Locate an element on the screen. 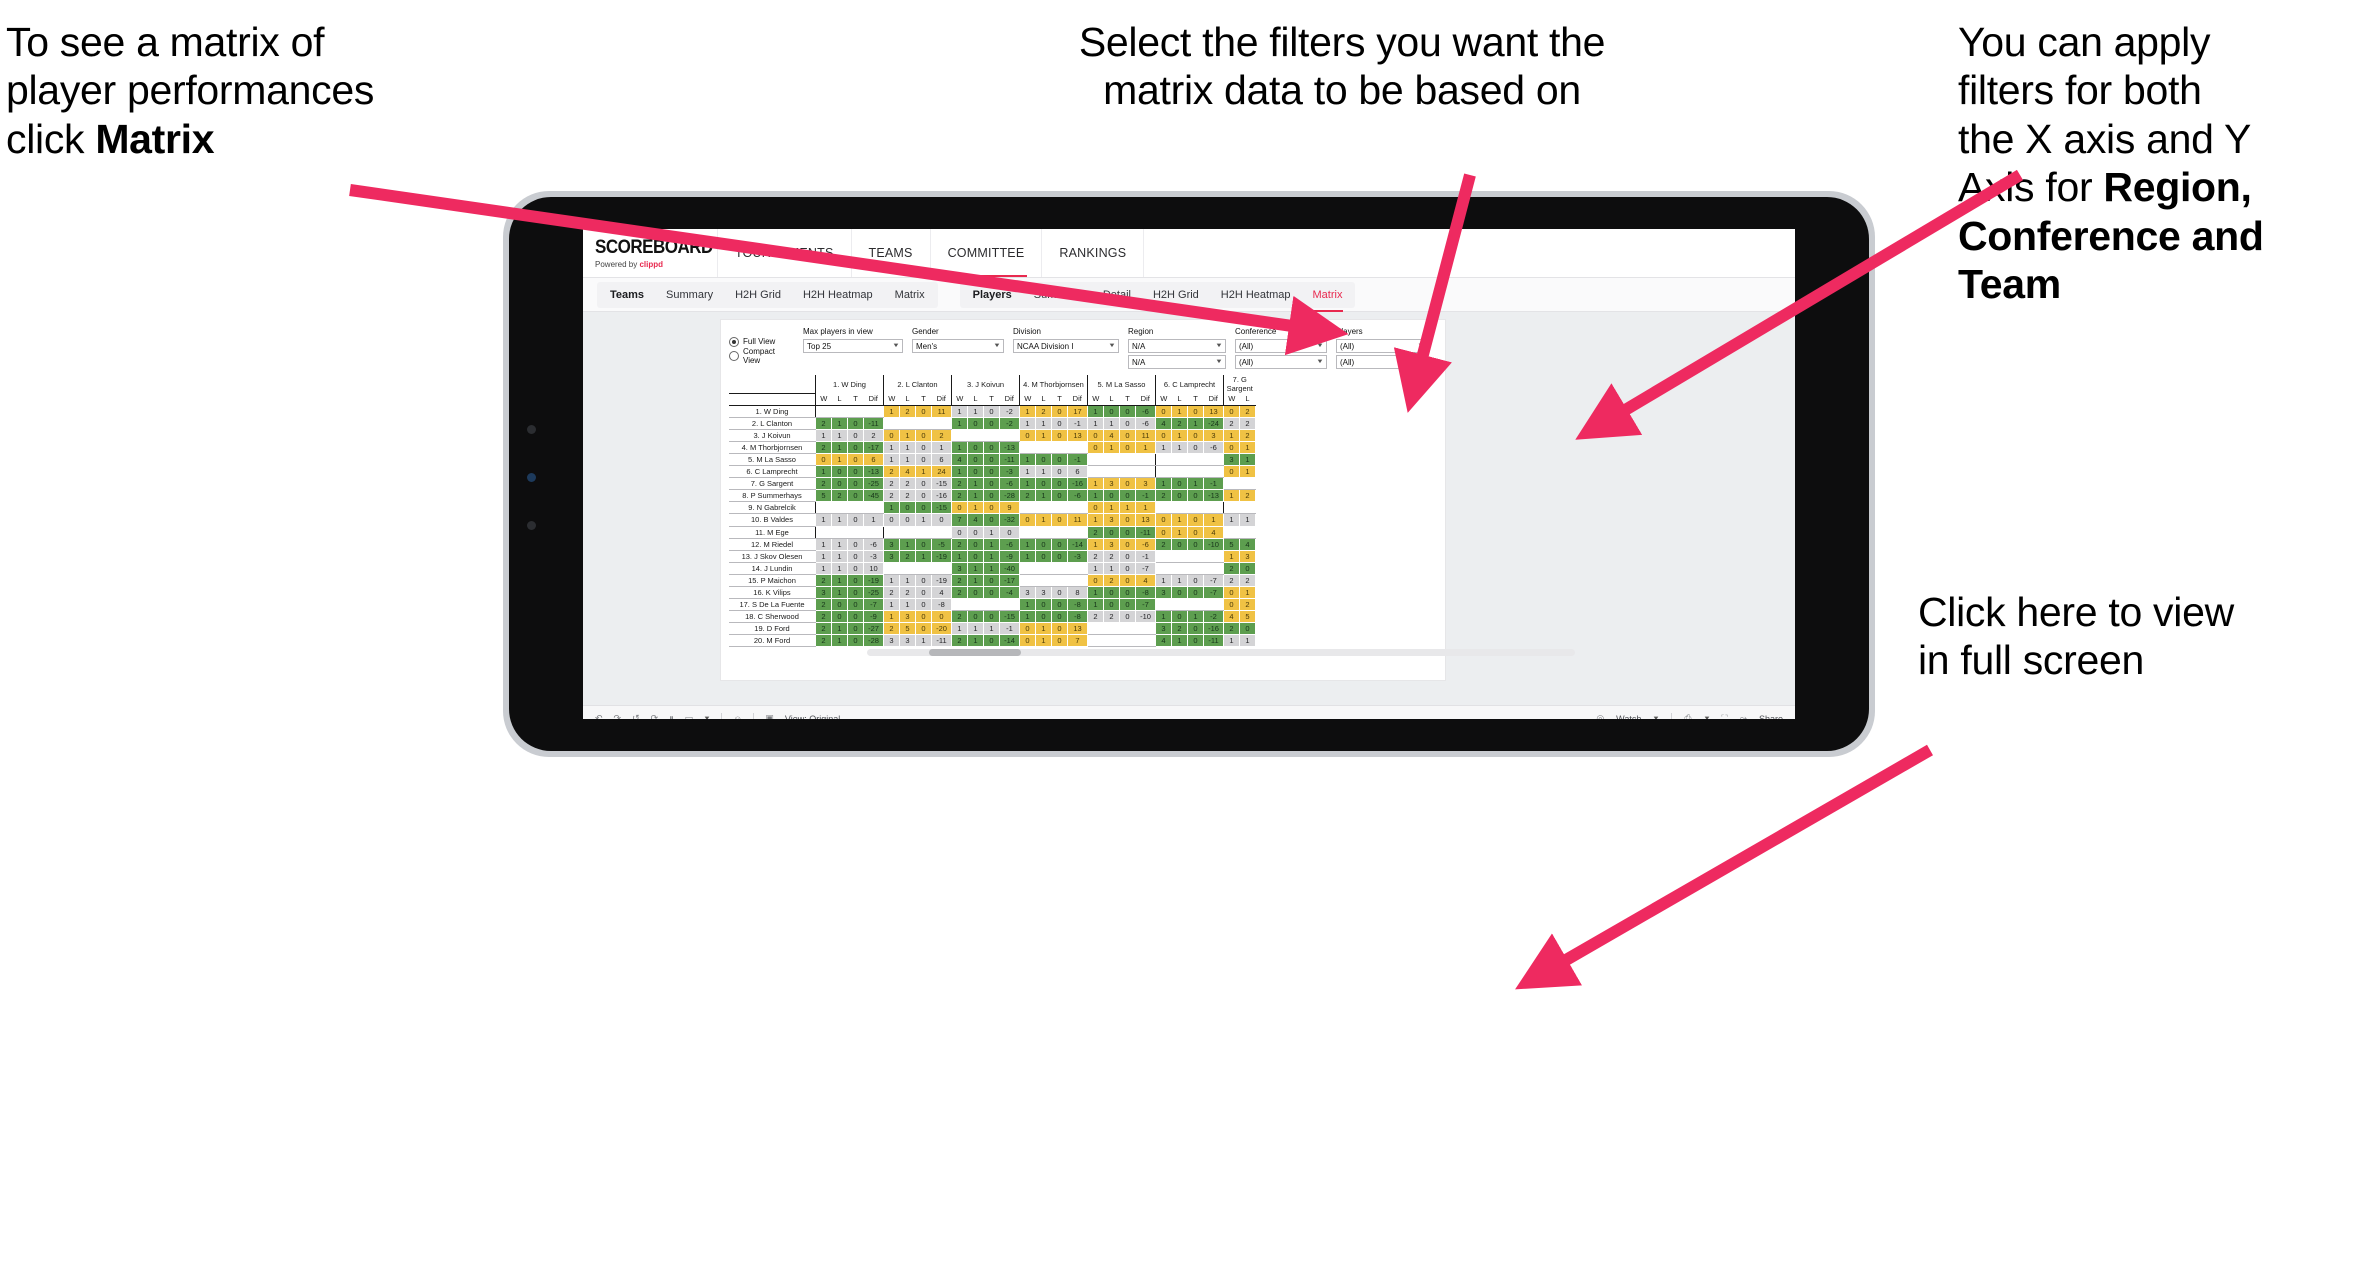 The image size is (2378, 1280). subnav-players-h2h-grid: H2H Grid is located at coordinates (1176, 295).